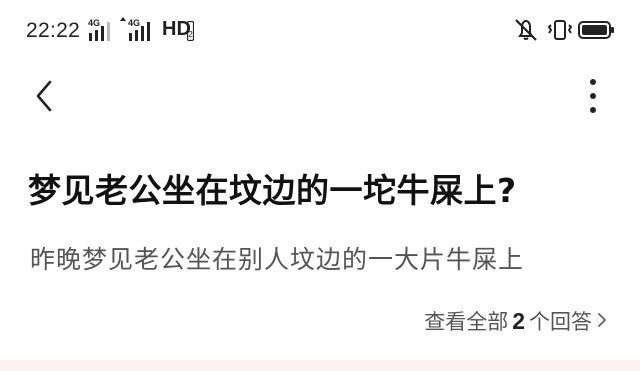 The image size is (640, 371). What do you see at coordinates (123, 19) in the screenshot?
I see `data-arrow-icon` at bounding box center [123, 19].